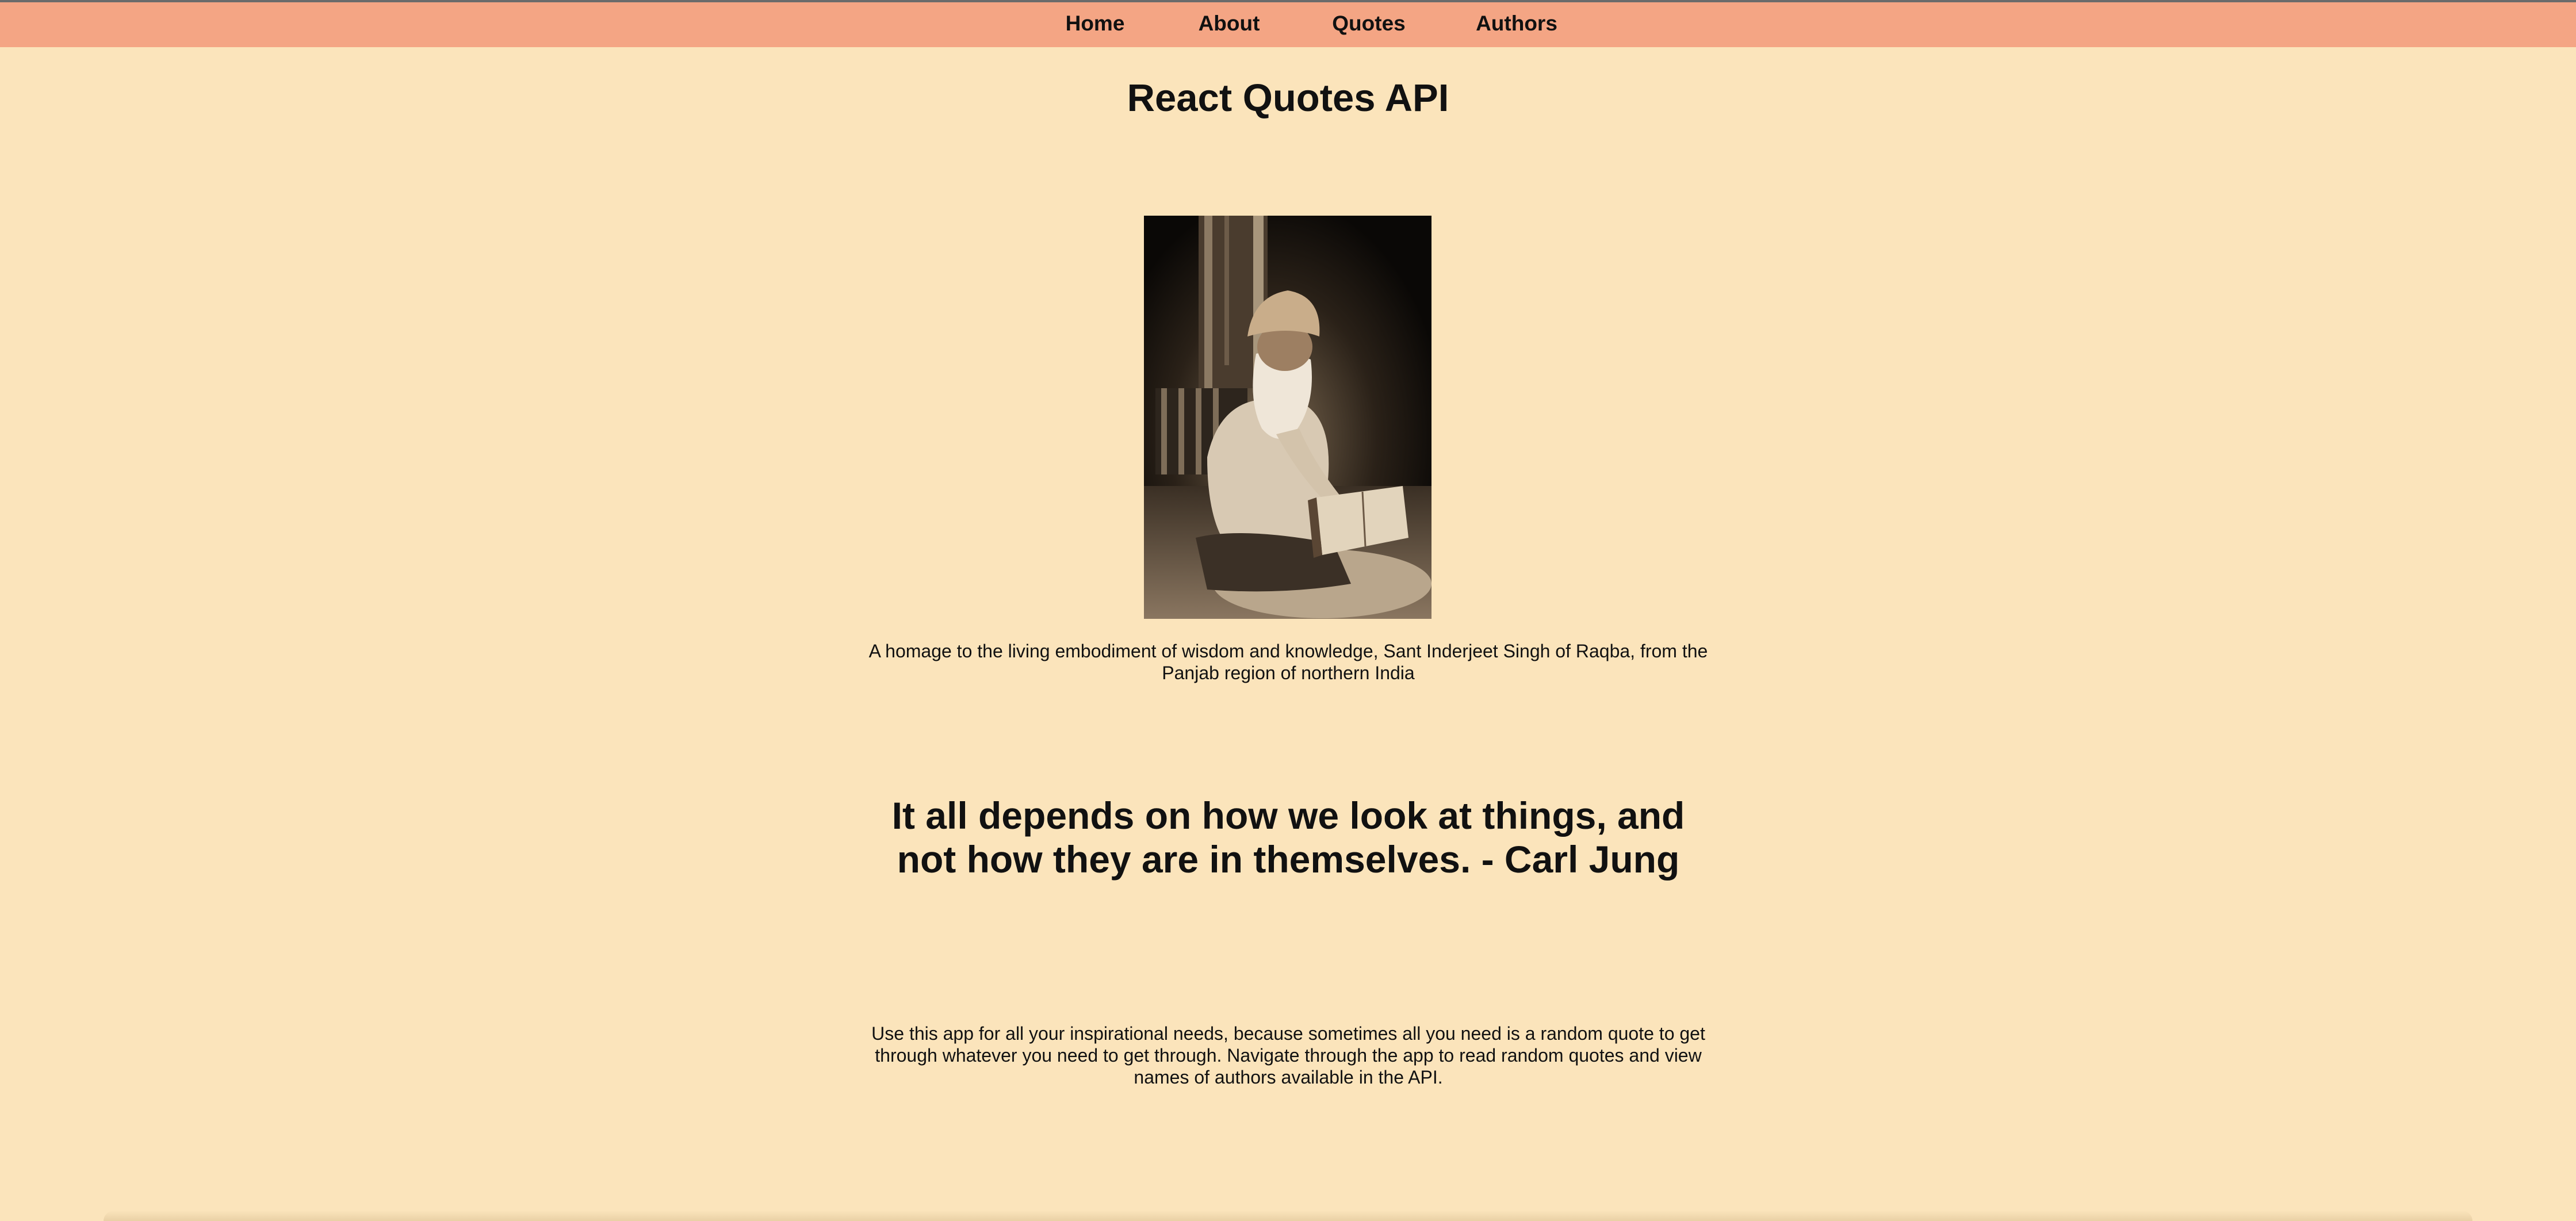 The width and height of the screenshot is (2576, 1221). I want to click on top-navbar: Home About Quotes Authors, so click(1288, 25).